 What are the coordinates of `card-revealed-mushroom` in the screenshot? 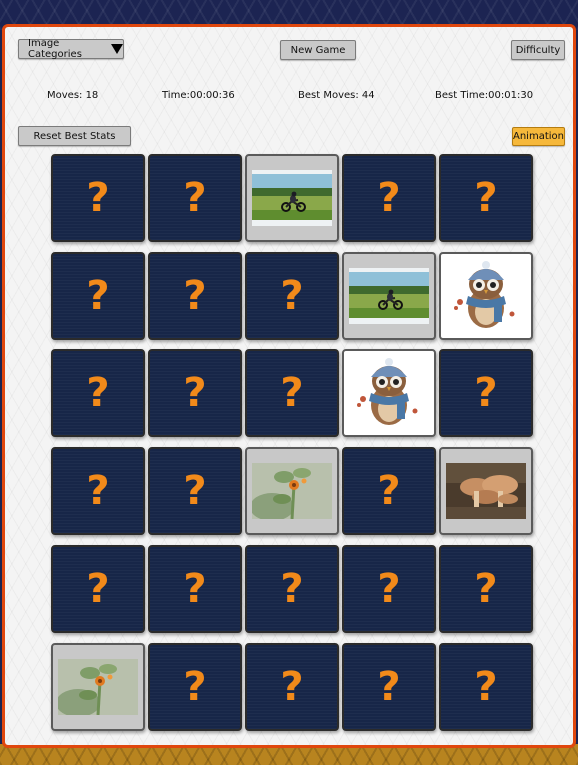 It's located at (486, 491).